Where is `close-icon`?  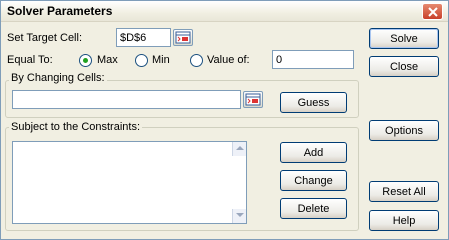
close-icon is located at coordinates (432, 11).